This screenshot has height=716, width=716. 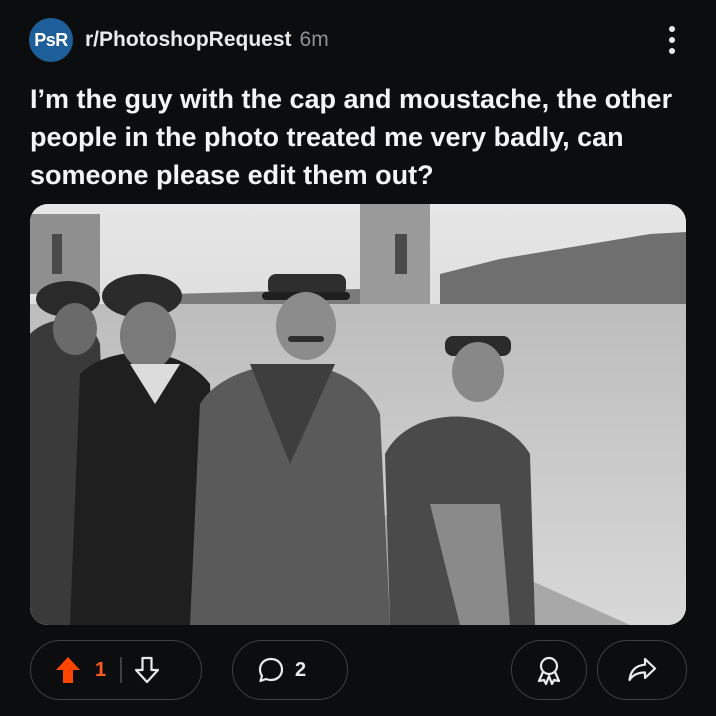 I want to click on vote-divider, so click(x=121, y=670).